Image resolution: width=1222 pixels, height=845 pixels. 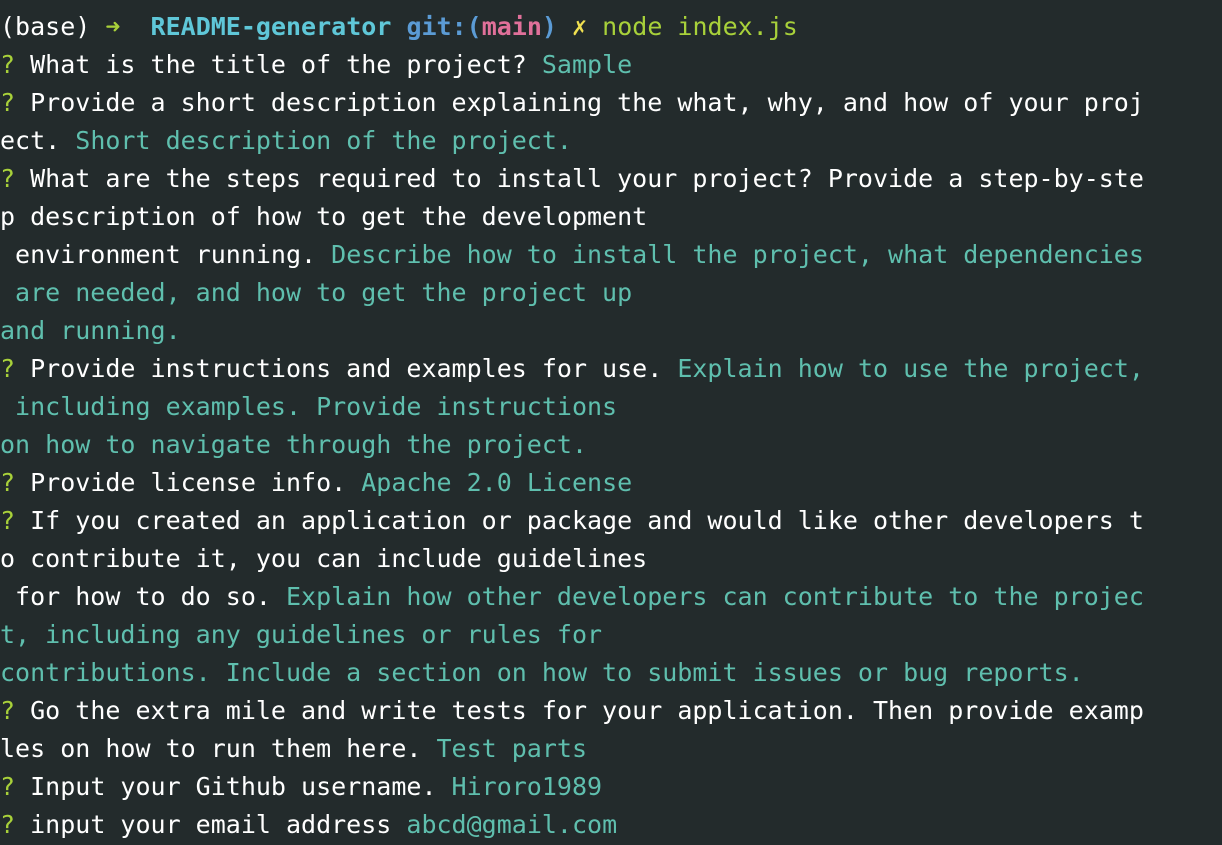 What do you see at coordinates (497, 482) in the screenshot?
I see `prompt-answer-text: Apache 2.0 License` at bounding box center [497, 482].